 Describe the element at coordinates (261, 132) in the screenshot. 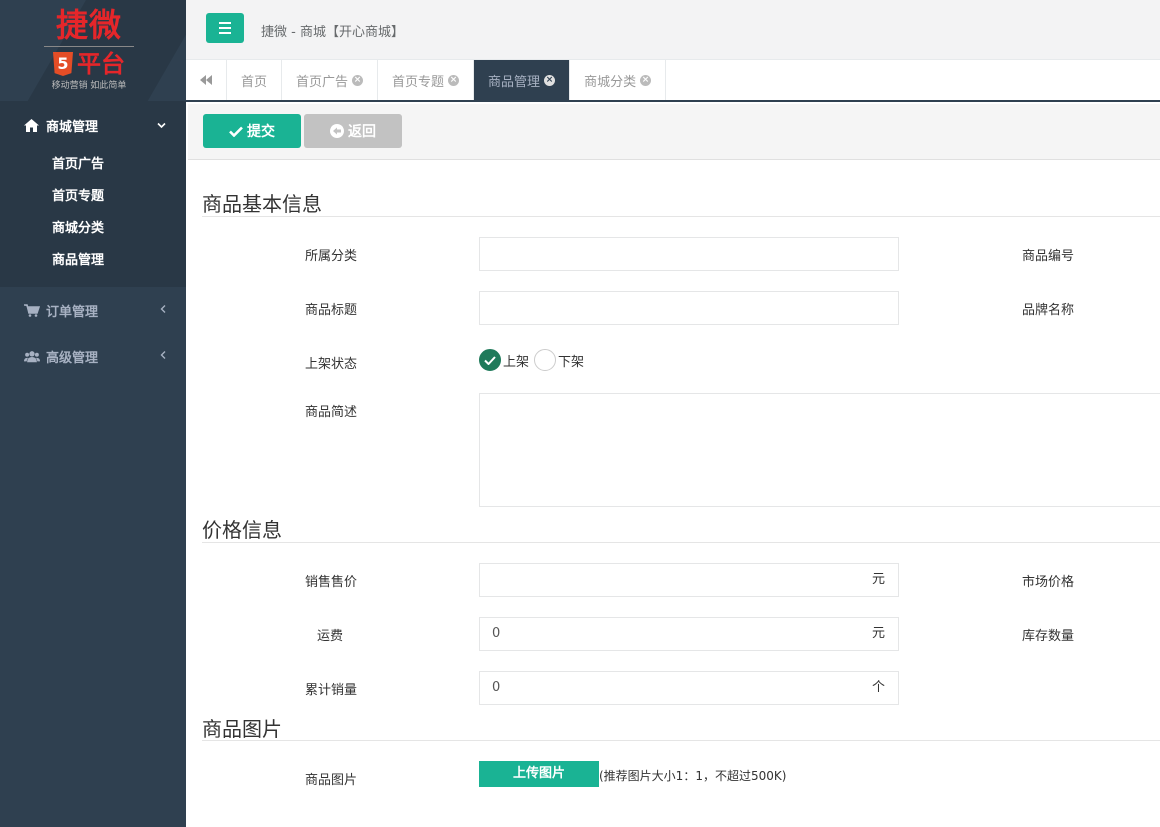

I see `submit-label: 提交` at that location.